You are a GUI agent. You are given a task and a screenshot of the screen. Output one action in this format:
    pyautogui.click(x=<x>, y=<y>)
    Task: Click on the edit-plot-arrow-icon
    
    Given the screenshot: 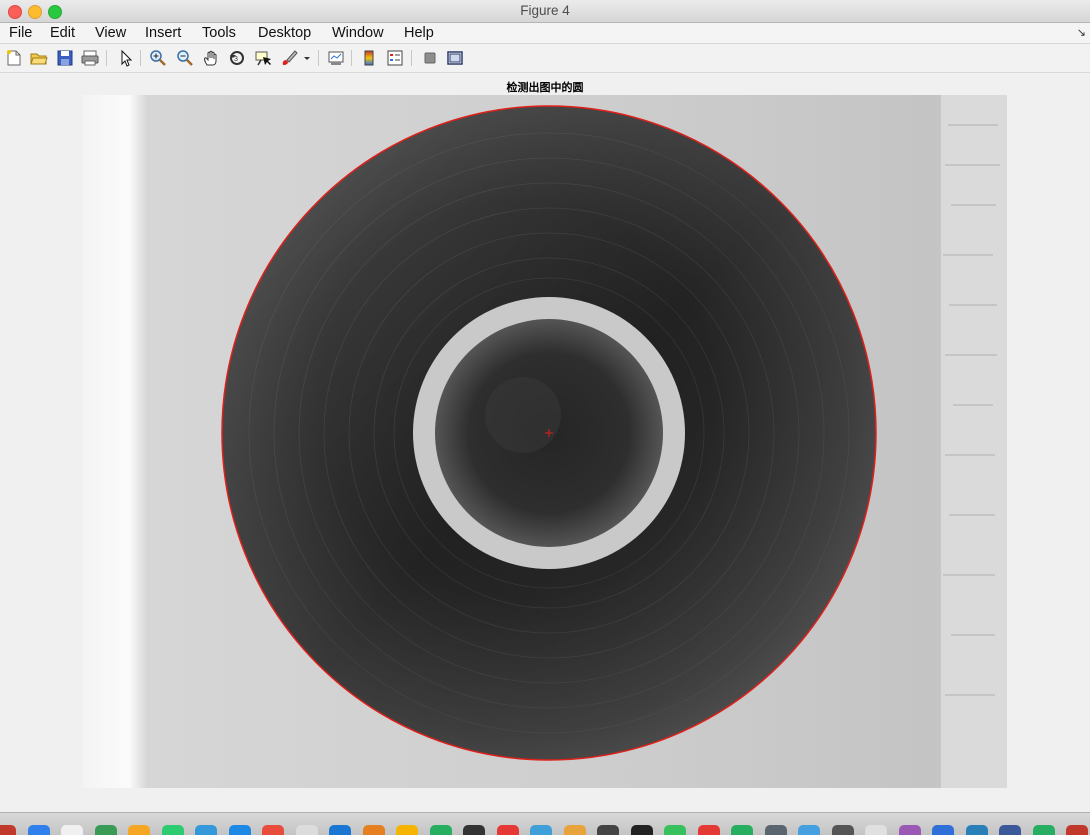 What is the action you would take?
    pyautogui.click(x=126, y=58)
    